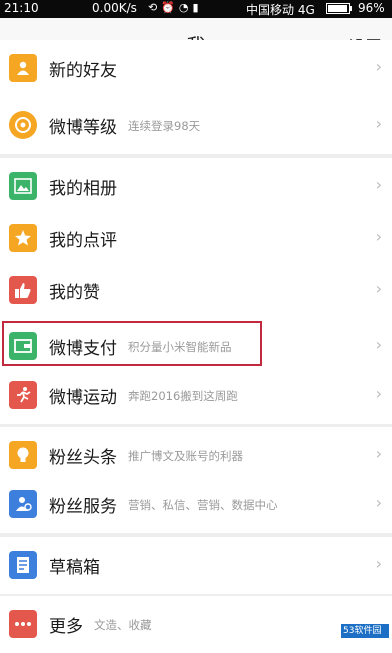 Image resolution: width=392 pixels, height=653 pixels. Describe the element at coordinates (74, 568) in the screenshot. I see `menu-item-label: 草稿箱` at that location.